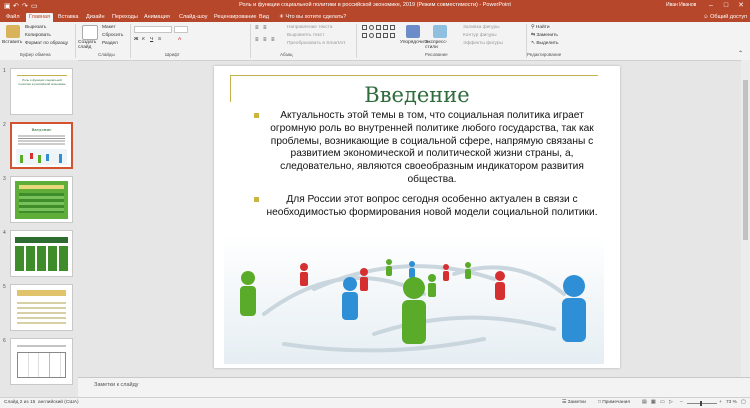 This screenshot has width=750, height=408. I want to click on tab-home: Главная, so click(39, 17).